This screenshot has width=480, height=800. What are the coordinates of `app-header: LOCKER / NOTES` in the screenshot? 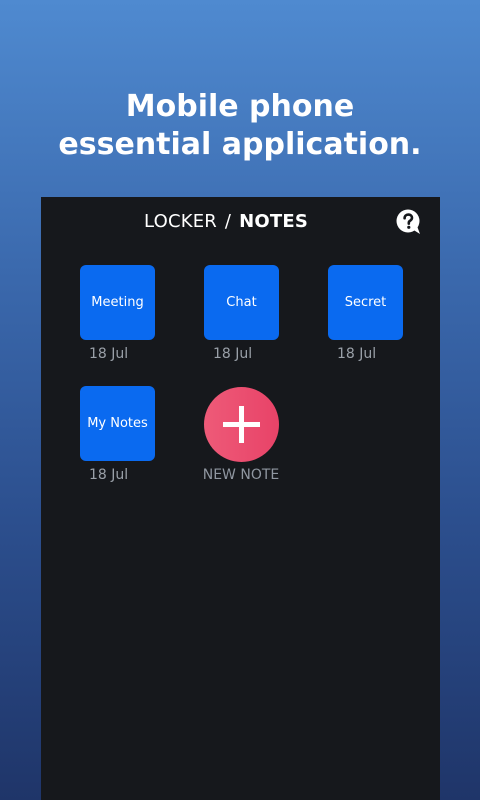 It's located at (240, 223).